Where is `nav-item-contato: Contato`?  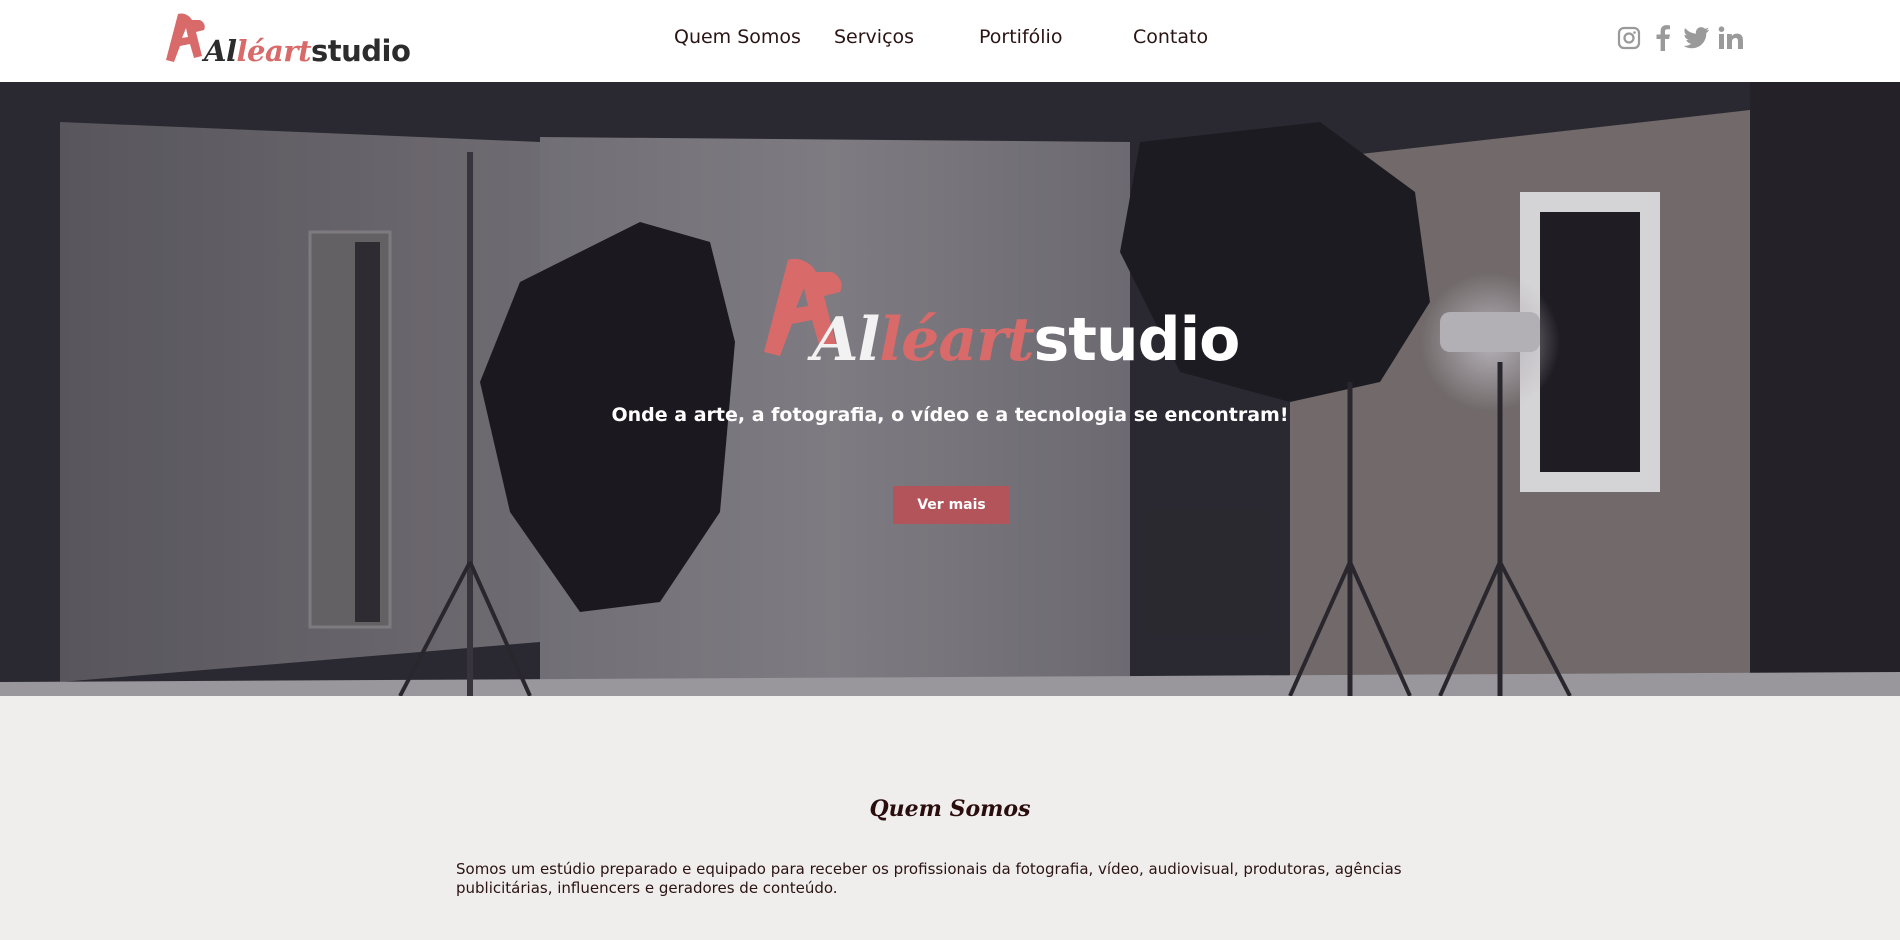 nav-item-contato: Contato is located at coordinates (1170, 37).